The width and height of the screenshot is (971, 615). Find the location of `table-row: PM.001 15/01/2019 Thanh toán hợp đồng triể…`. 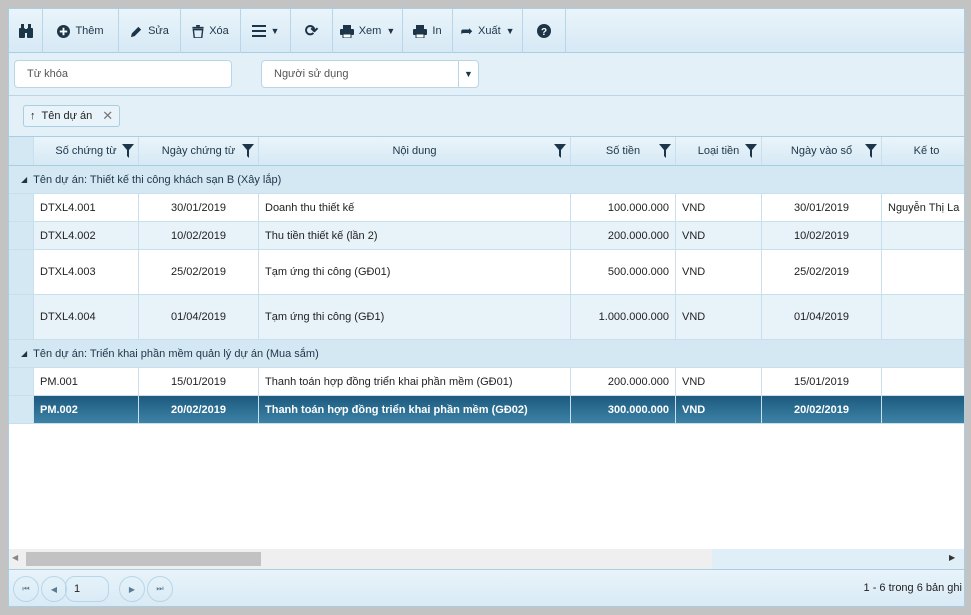

table-row: PM.001 15/01/2019 Thanh toán hợp đồng triể… is located at coordinates (486, 382).